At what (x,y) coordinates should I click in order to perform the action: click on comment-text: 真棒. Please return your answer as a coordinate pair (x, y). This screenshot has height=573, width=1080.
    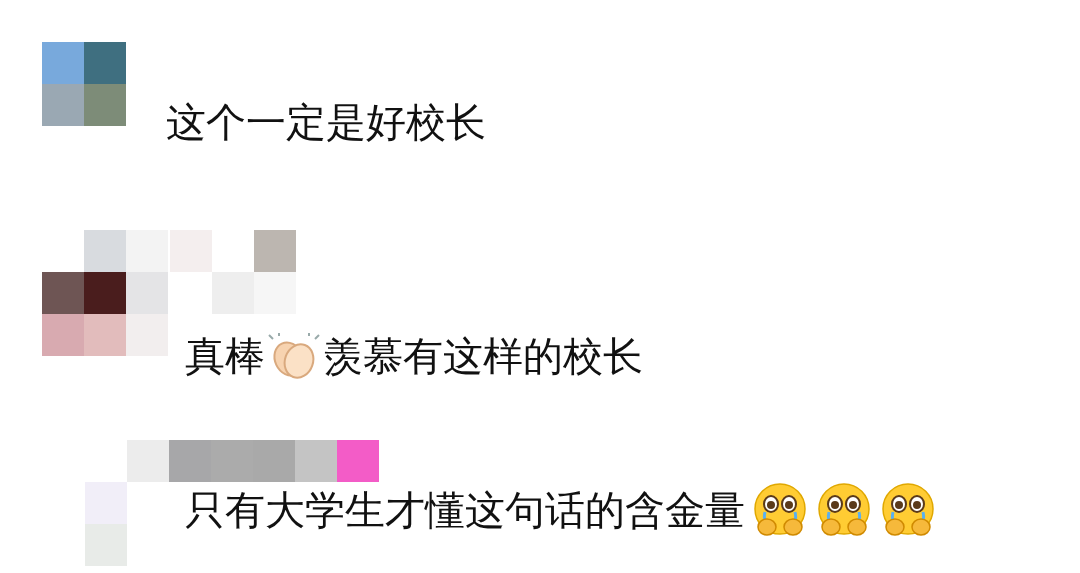
    Looking at the image, I should click on (225, 356).